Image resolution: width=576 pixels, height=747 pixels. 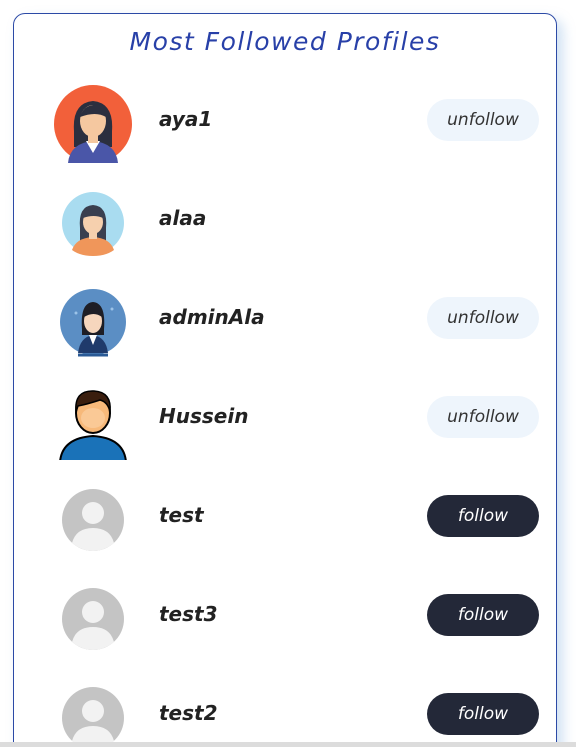 I want to click on username: adminAla, so click(x=212, y=317).